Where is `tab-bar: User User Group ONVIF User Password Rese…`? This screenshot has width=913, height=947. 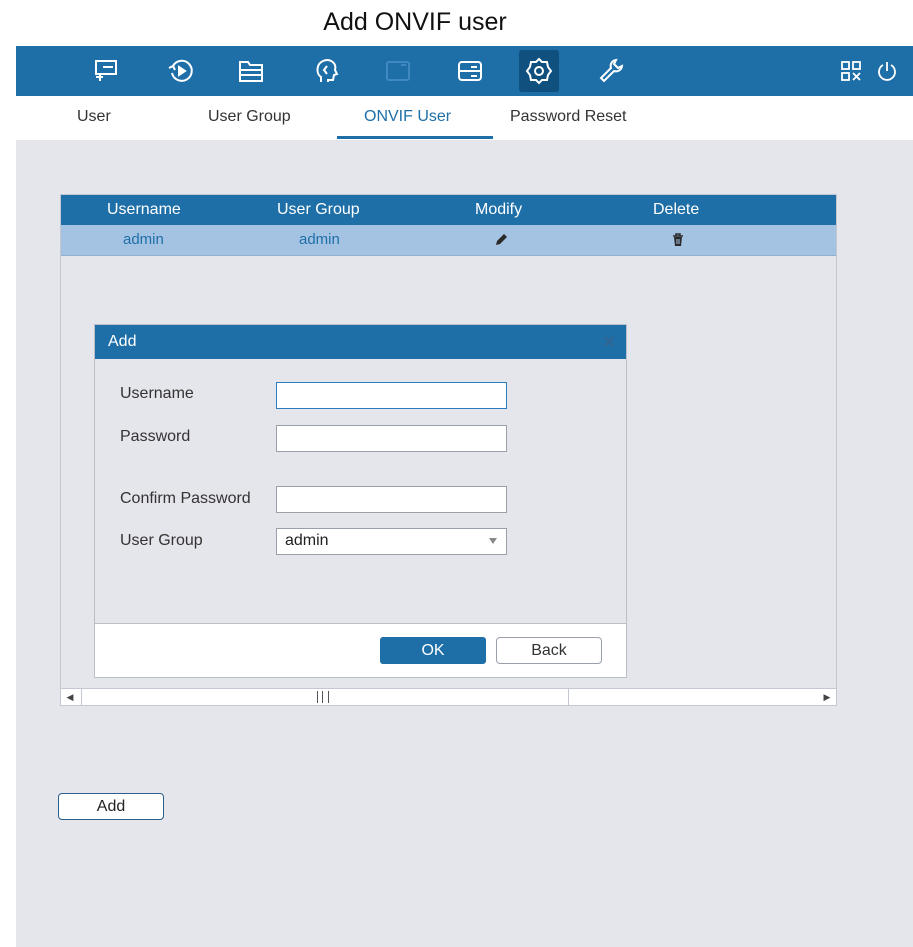 tab-bar: User User Group ONVIF User Password Rese… is located at coordinates (464, 118).